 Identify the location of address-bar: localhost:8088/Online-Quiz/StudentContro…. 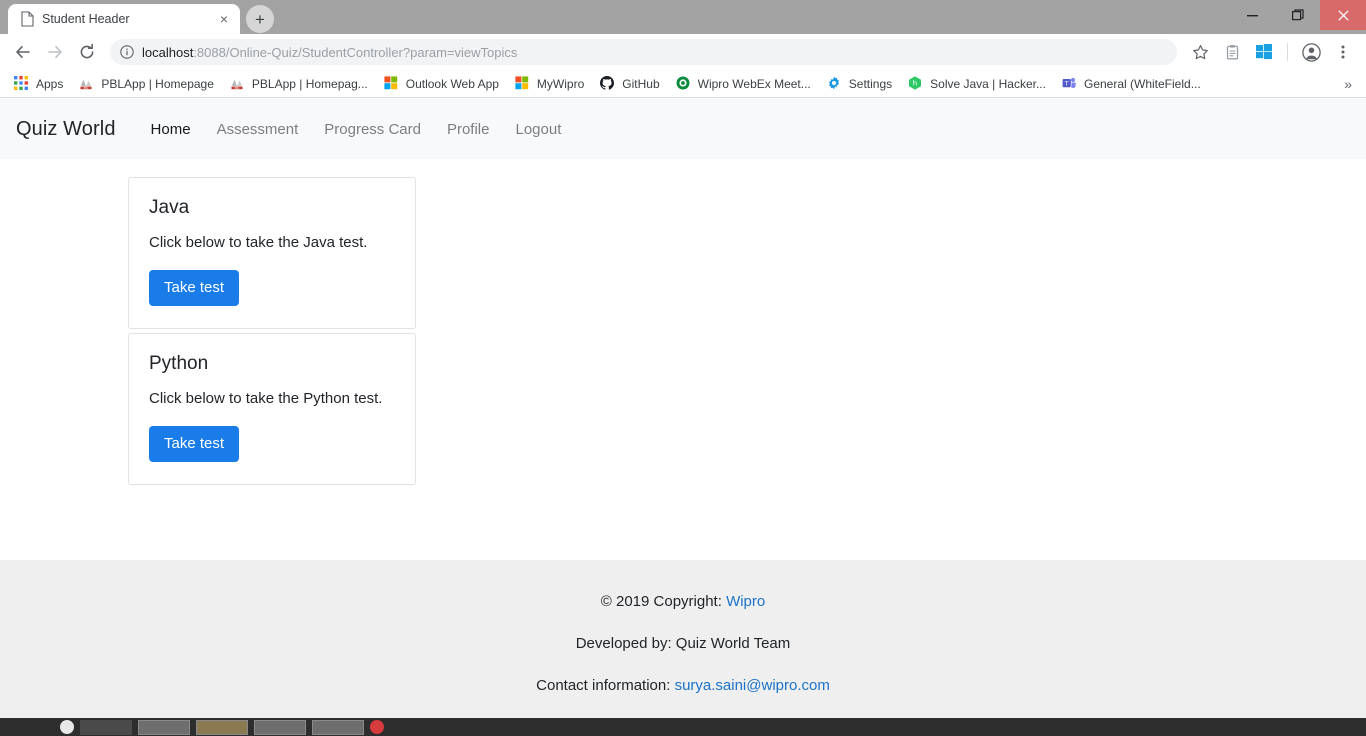
(643, 52).